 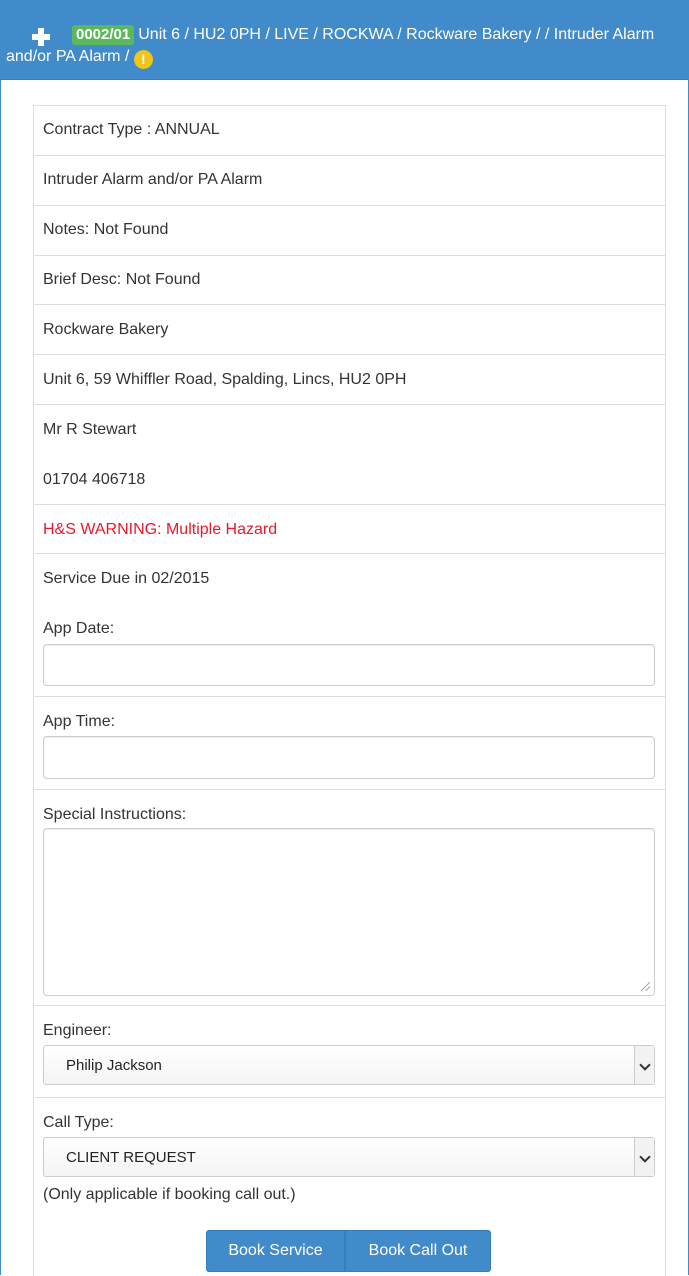 I want to click on book-service-button: Book Service, so click(x=275, y=1251).